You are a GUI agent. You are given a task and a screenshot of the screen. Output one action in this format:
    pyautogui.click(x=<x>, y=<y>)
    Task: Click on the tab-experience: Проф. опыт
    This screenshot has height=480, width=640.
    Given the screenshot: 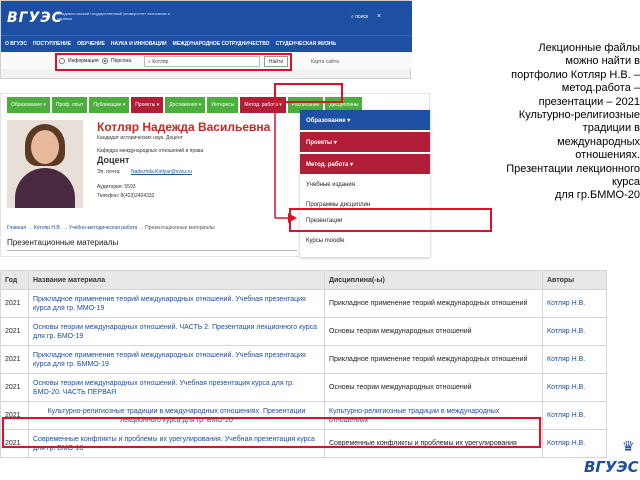 What is the action you would take?
    pyautogui.click(x=69, y=105)
    